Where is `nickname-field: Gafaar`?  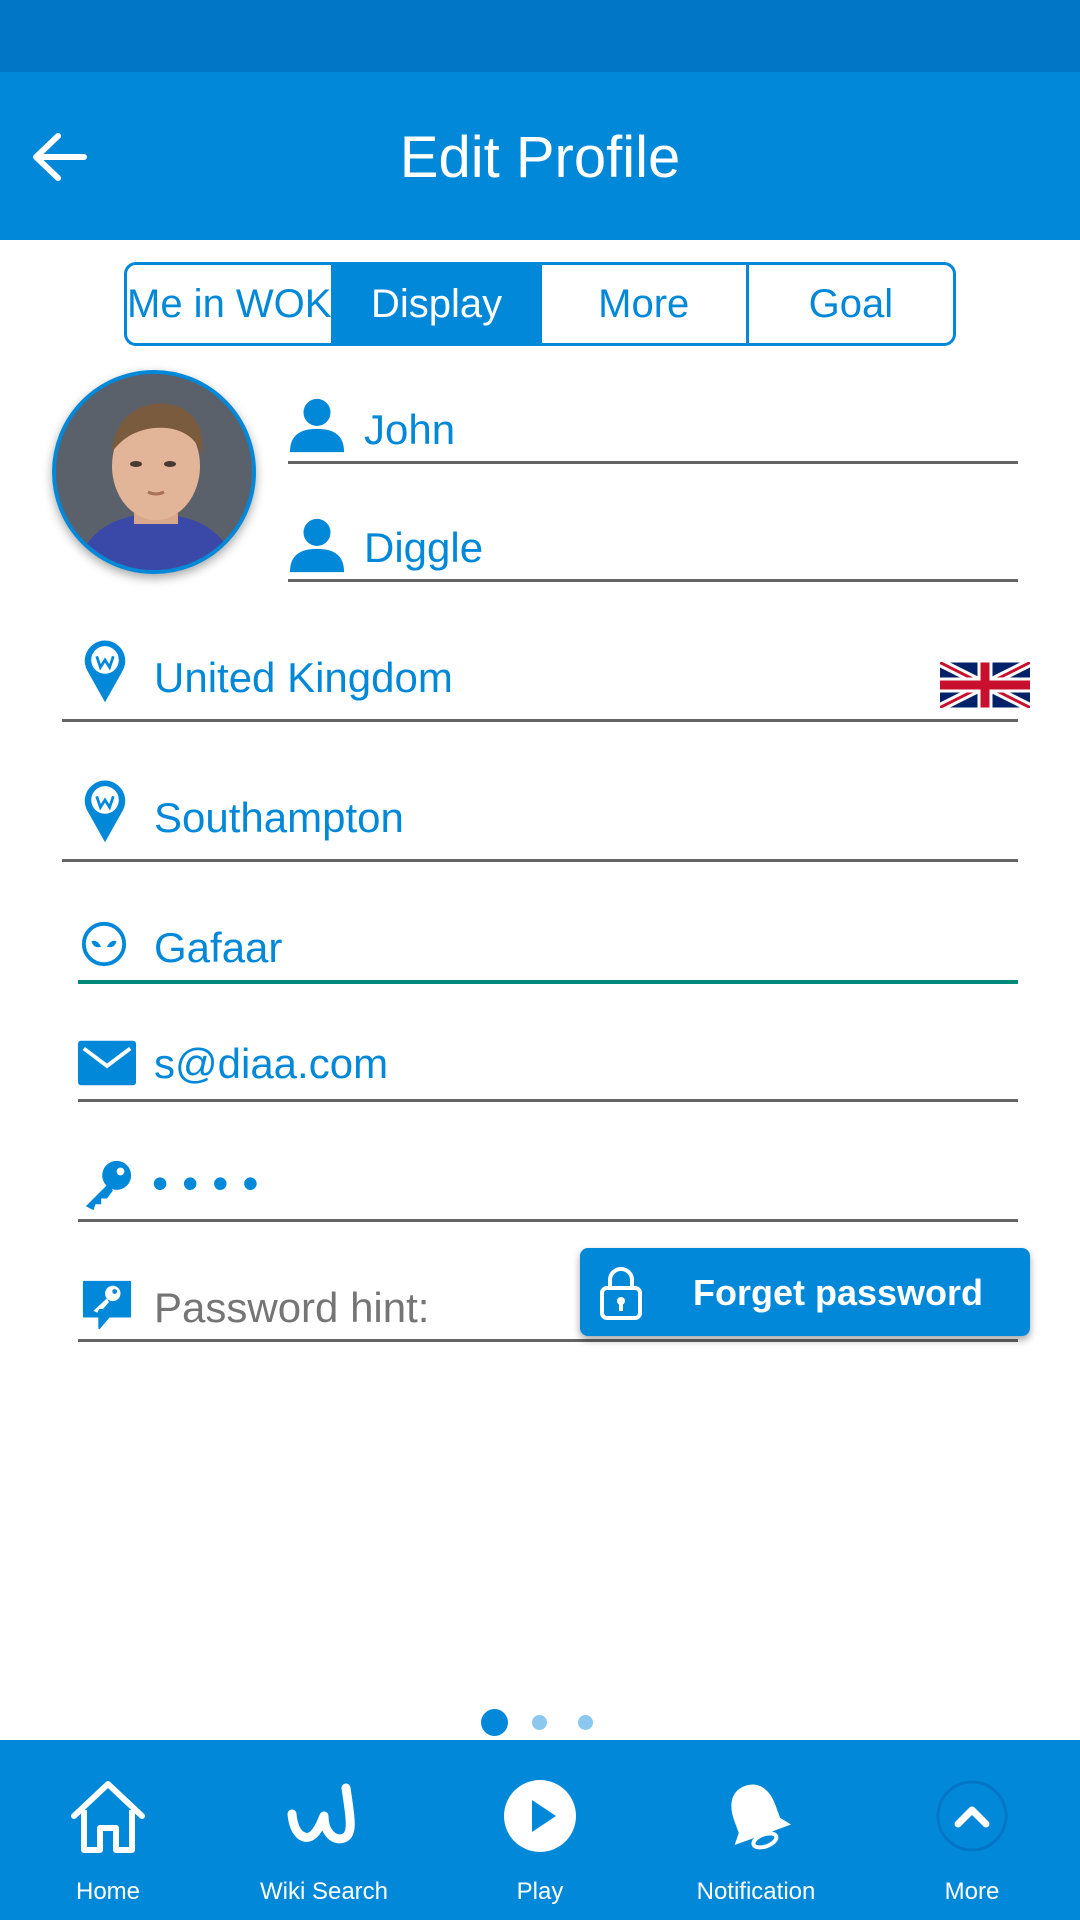
nickname-field: Gafaar is located at coordinates (548, 944).